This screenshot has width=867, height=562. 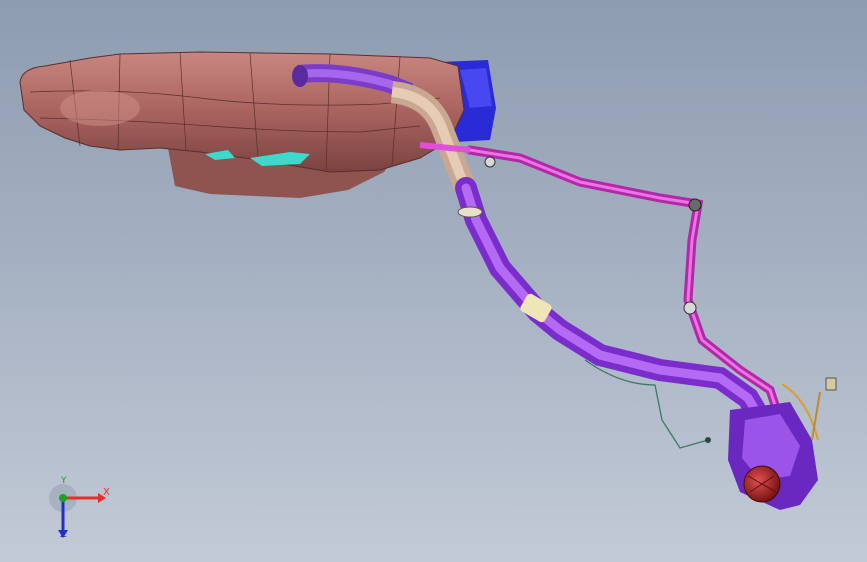 What do you see at coordinates (470, 212) in the screenshot?
I see `hose-clamp-upper` at bounding box center [470, 212].